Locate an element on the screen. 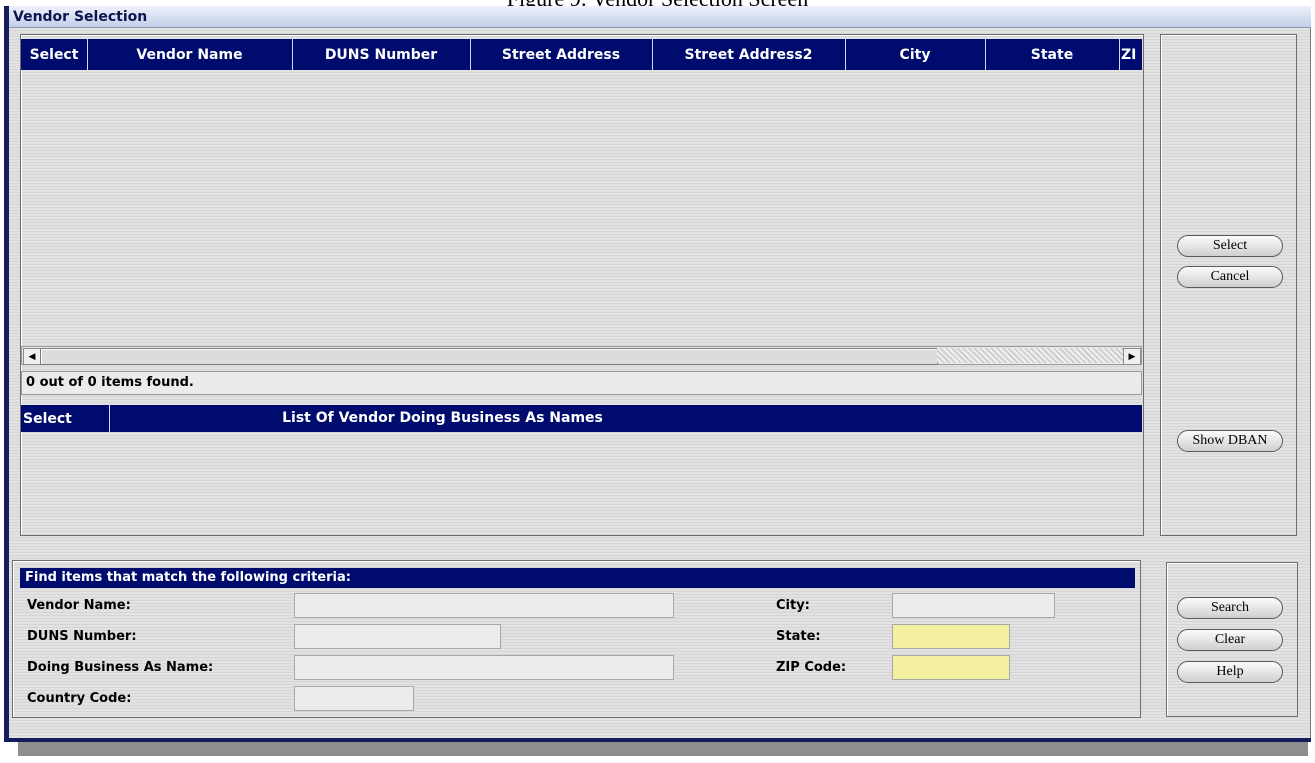 Image resolution: width=1315 pixels, height=763 pixels. column-header-street-address2: Street Address2 is located at coordinates (749, 54).